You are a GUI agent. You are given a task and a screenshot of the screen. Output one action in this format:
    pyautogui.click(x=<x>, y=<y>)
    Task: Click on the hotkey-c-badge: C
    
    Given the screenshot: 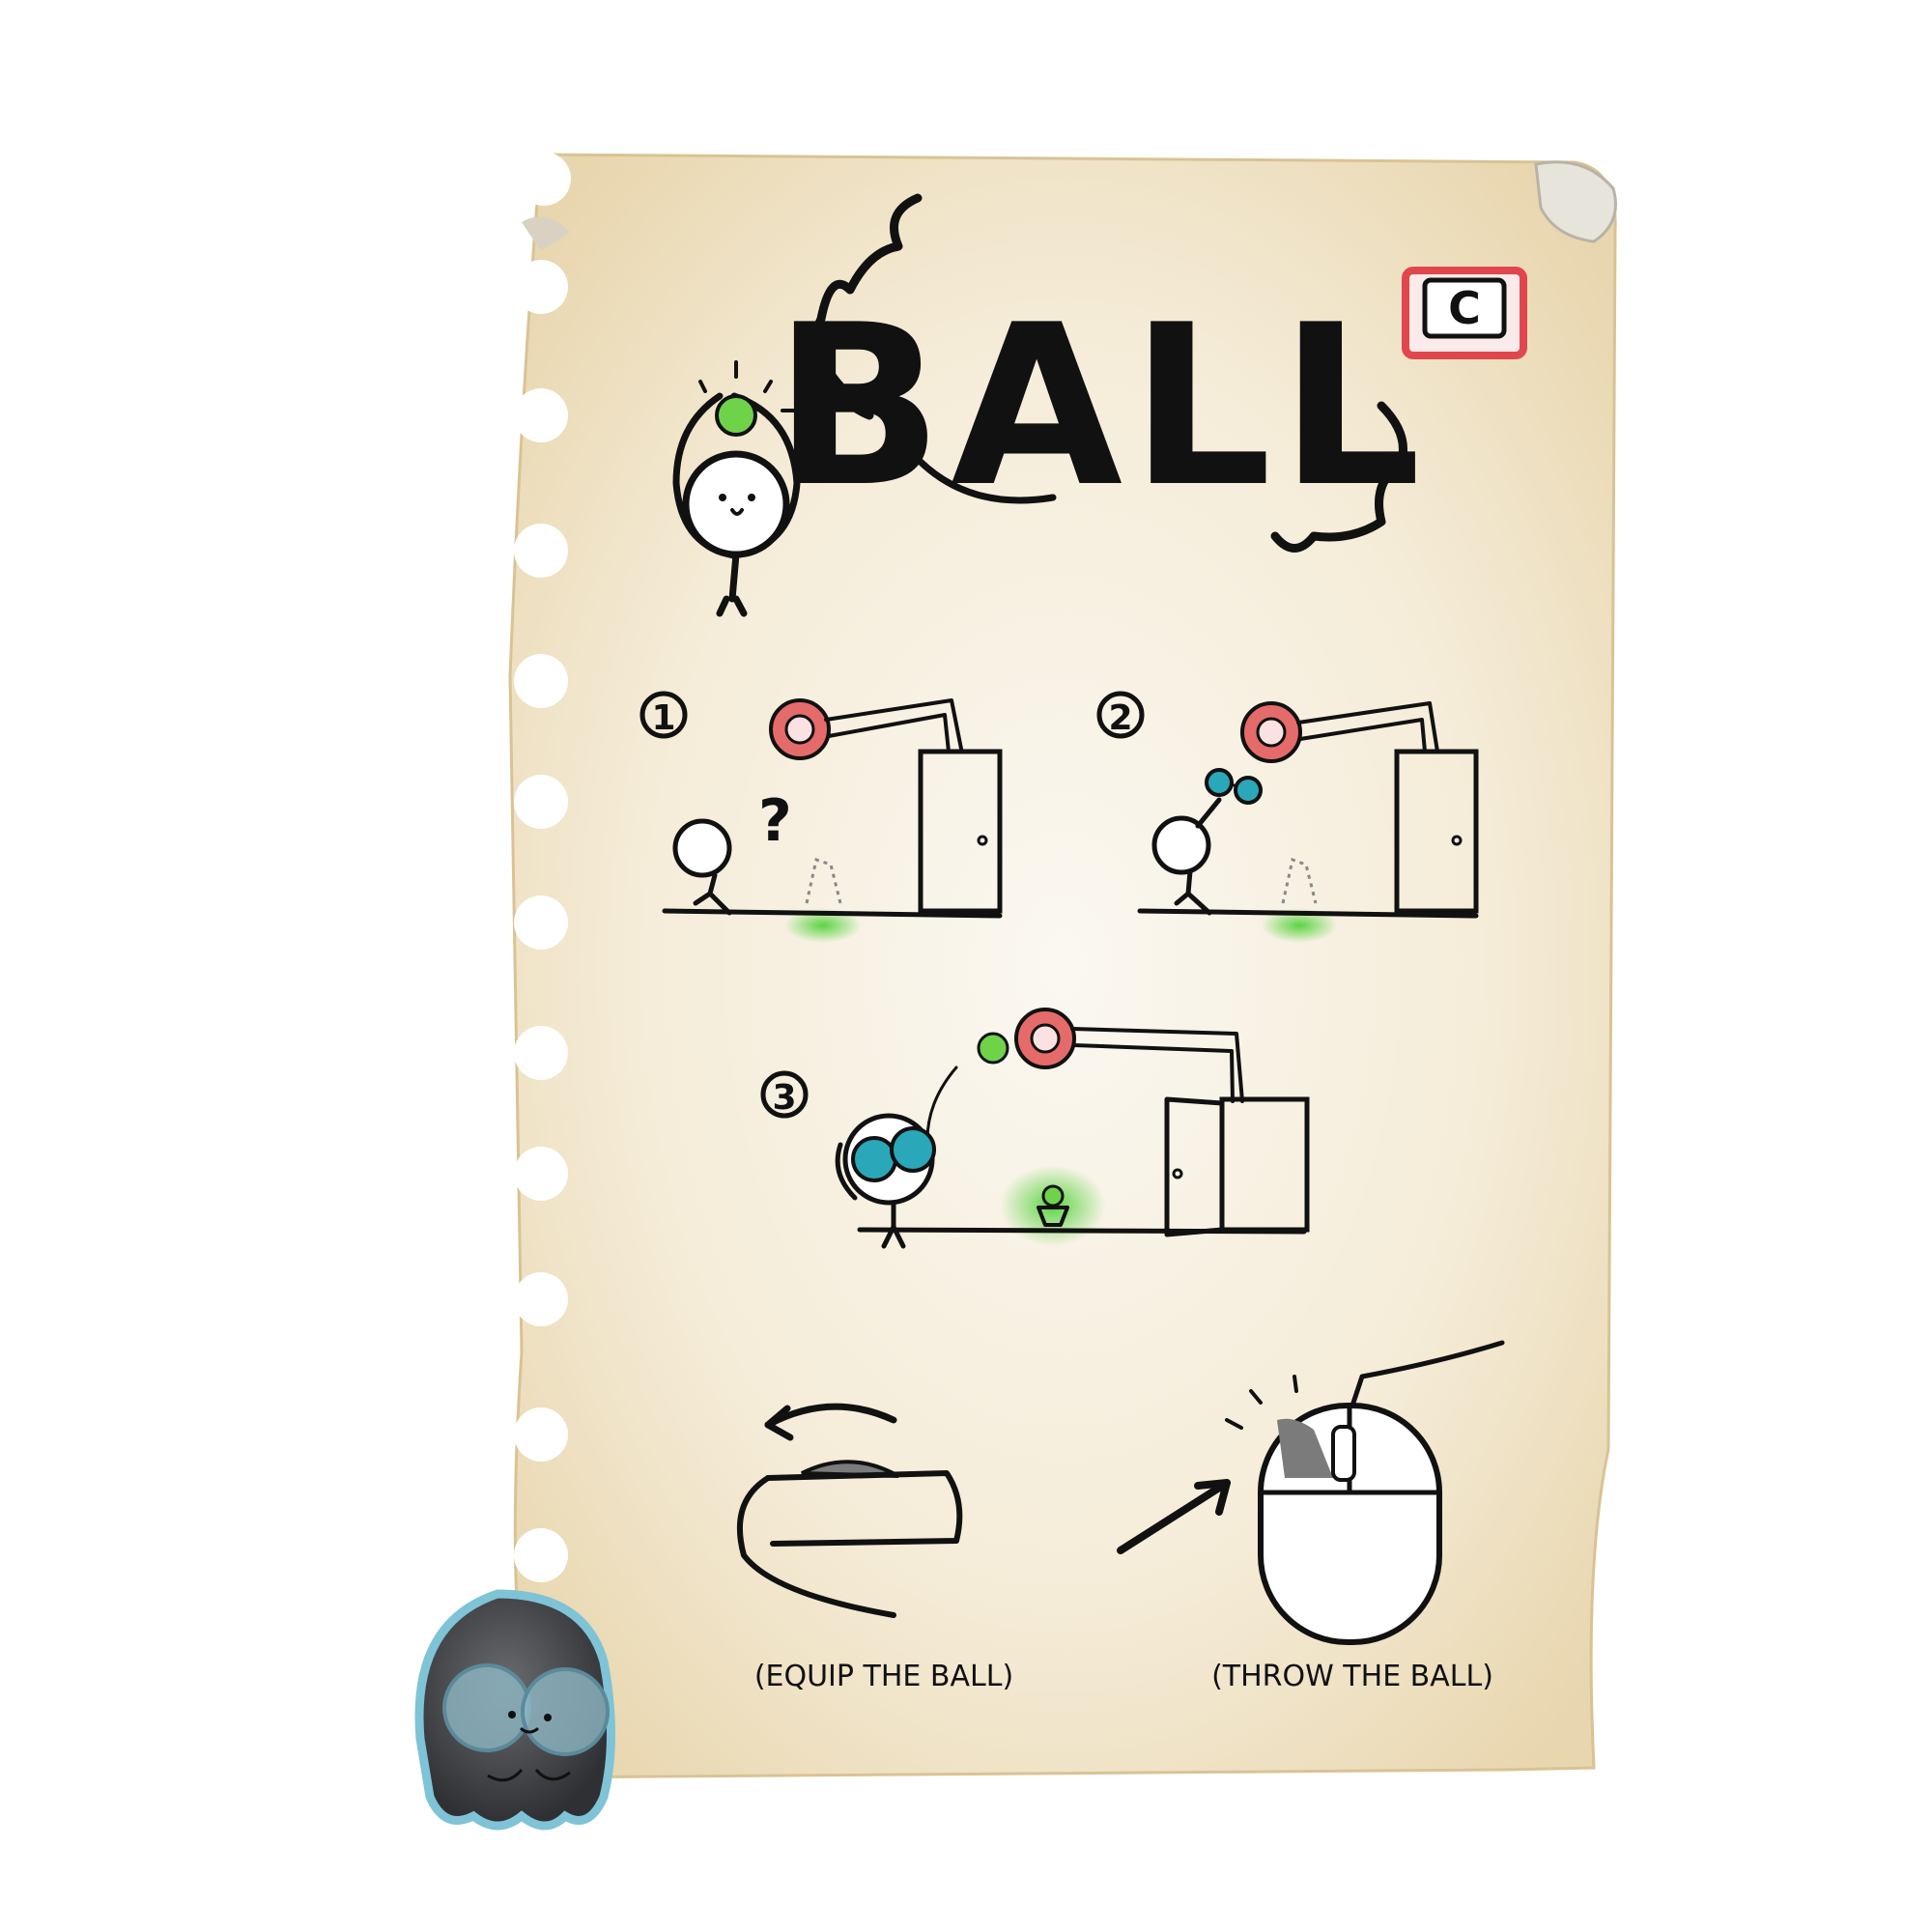 What is the action you would take?
    pyautogui.click(x=1464, y=313)
    